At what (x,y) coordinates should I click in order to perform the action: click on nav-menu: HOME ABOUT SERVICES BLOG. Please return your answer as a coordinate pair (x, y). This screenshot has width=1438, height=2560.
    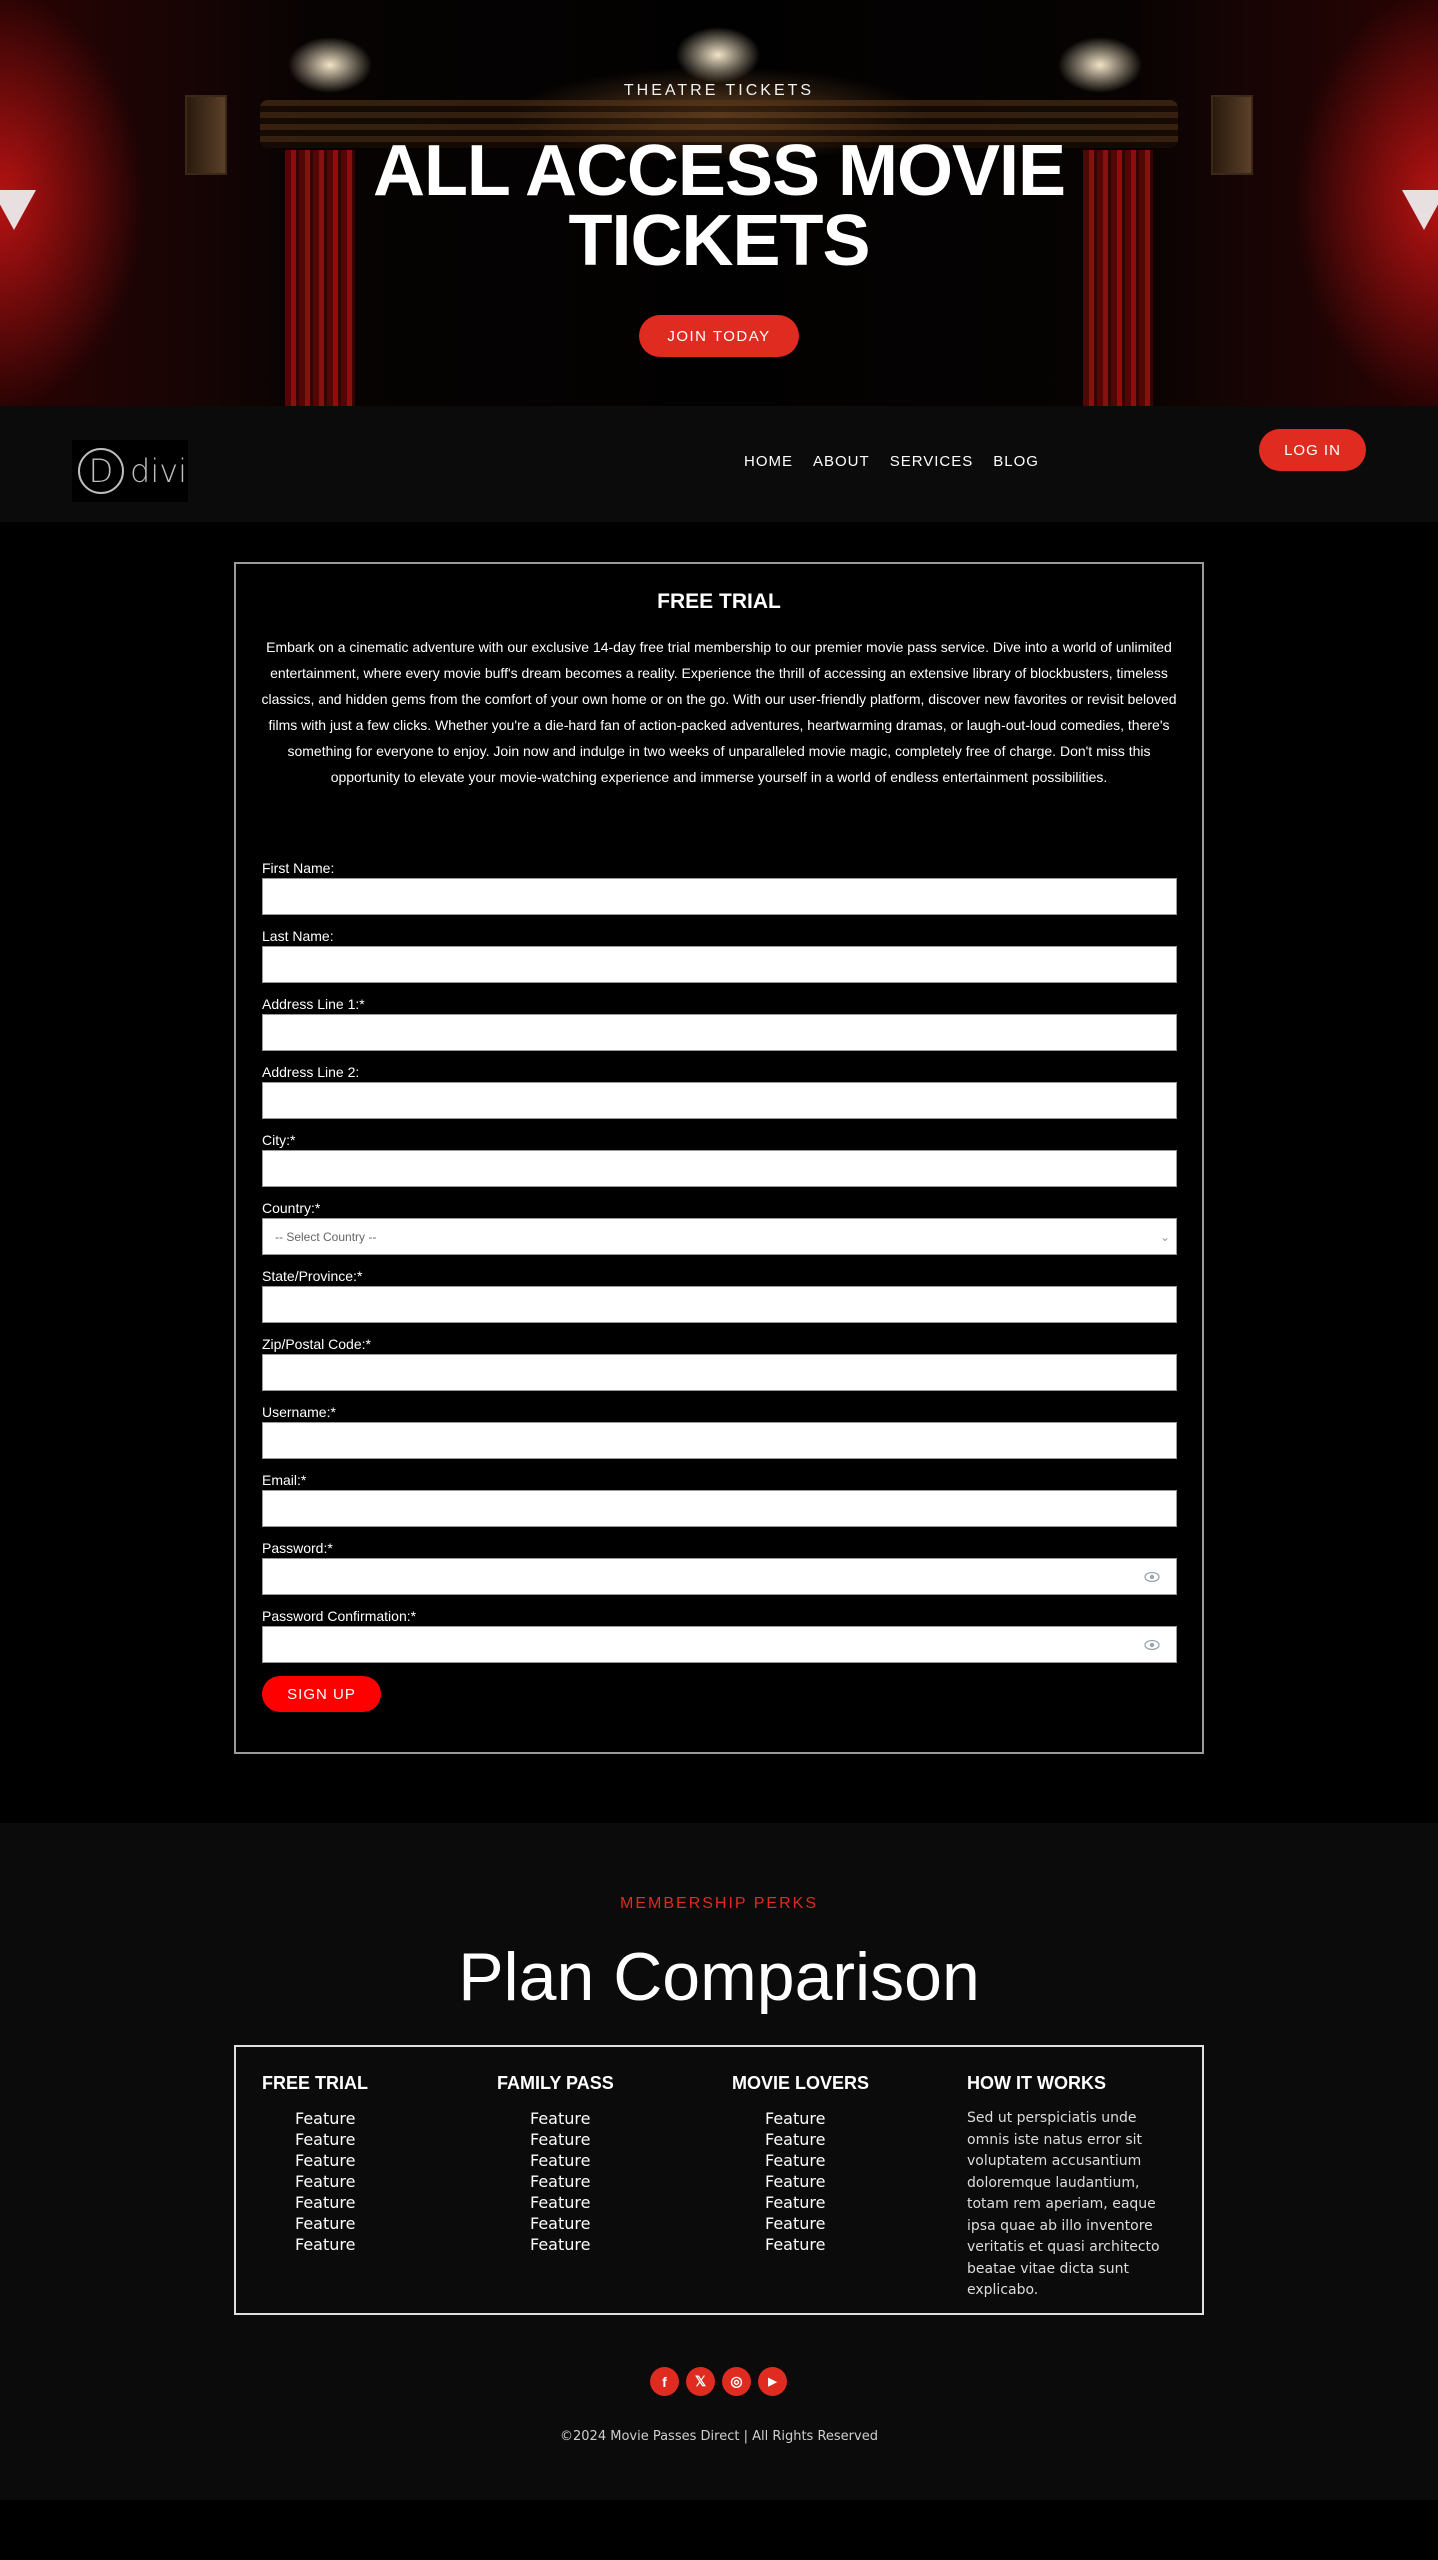
    Looking at the image, I should click on (891, 461).